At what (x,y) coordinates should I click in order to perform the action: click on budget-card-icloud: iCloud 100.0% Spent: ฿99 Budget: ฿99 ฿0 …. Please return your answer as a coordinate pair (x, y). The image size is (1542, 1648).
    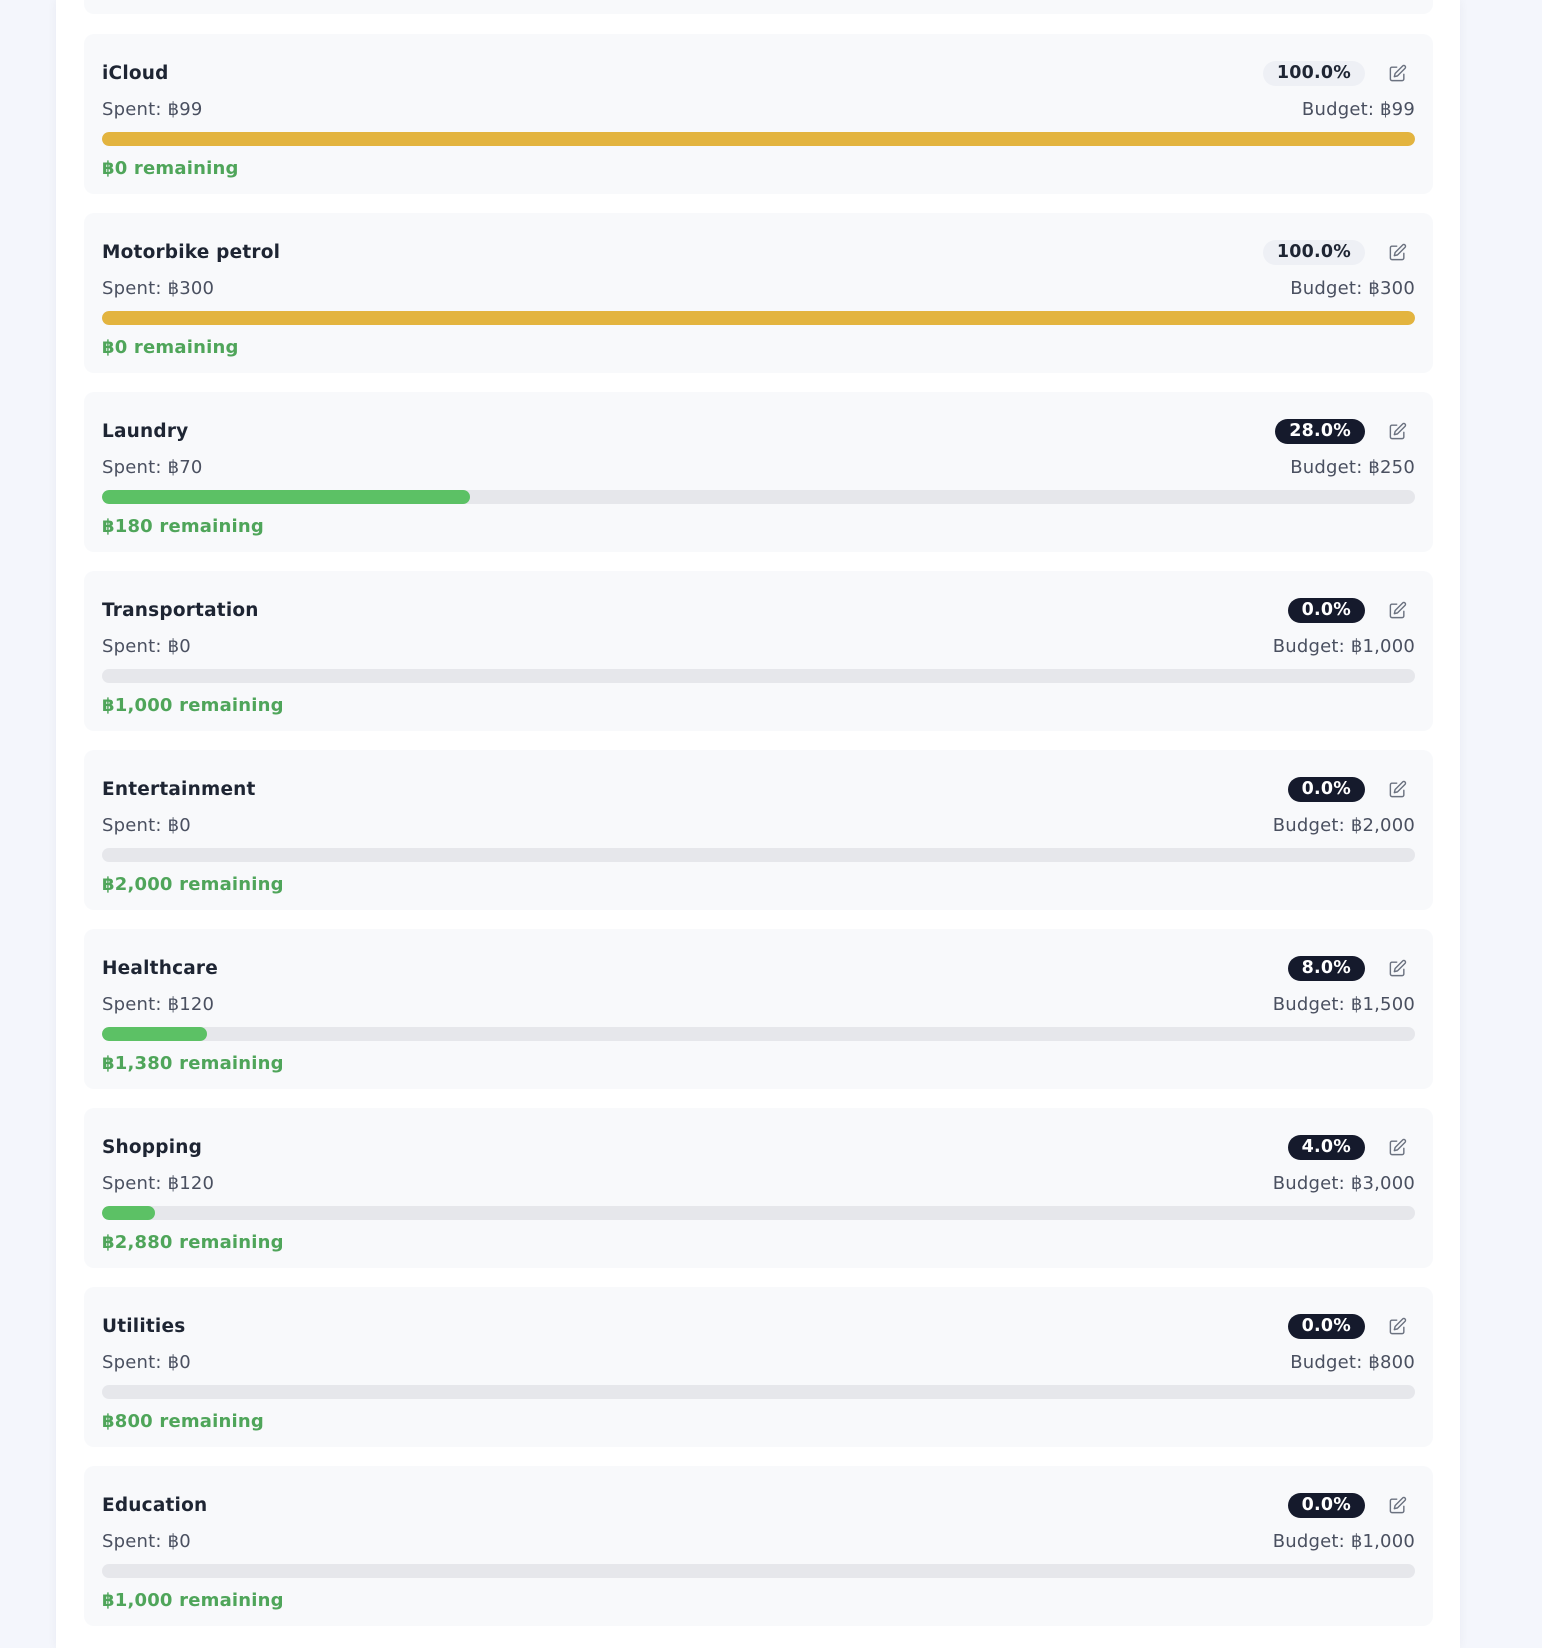
    Looking at the image, I should click on (758, 114).